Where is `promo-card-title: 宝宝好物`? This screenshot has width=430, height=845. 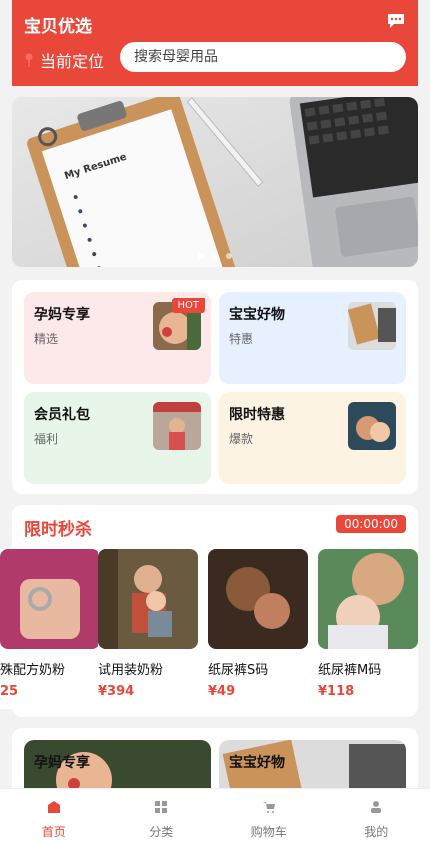 promo-card-title: 宝宝好物 is located at coordinates (257, 762).